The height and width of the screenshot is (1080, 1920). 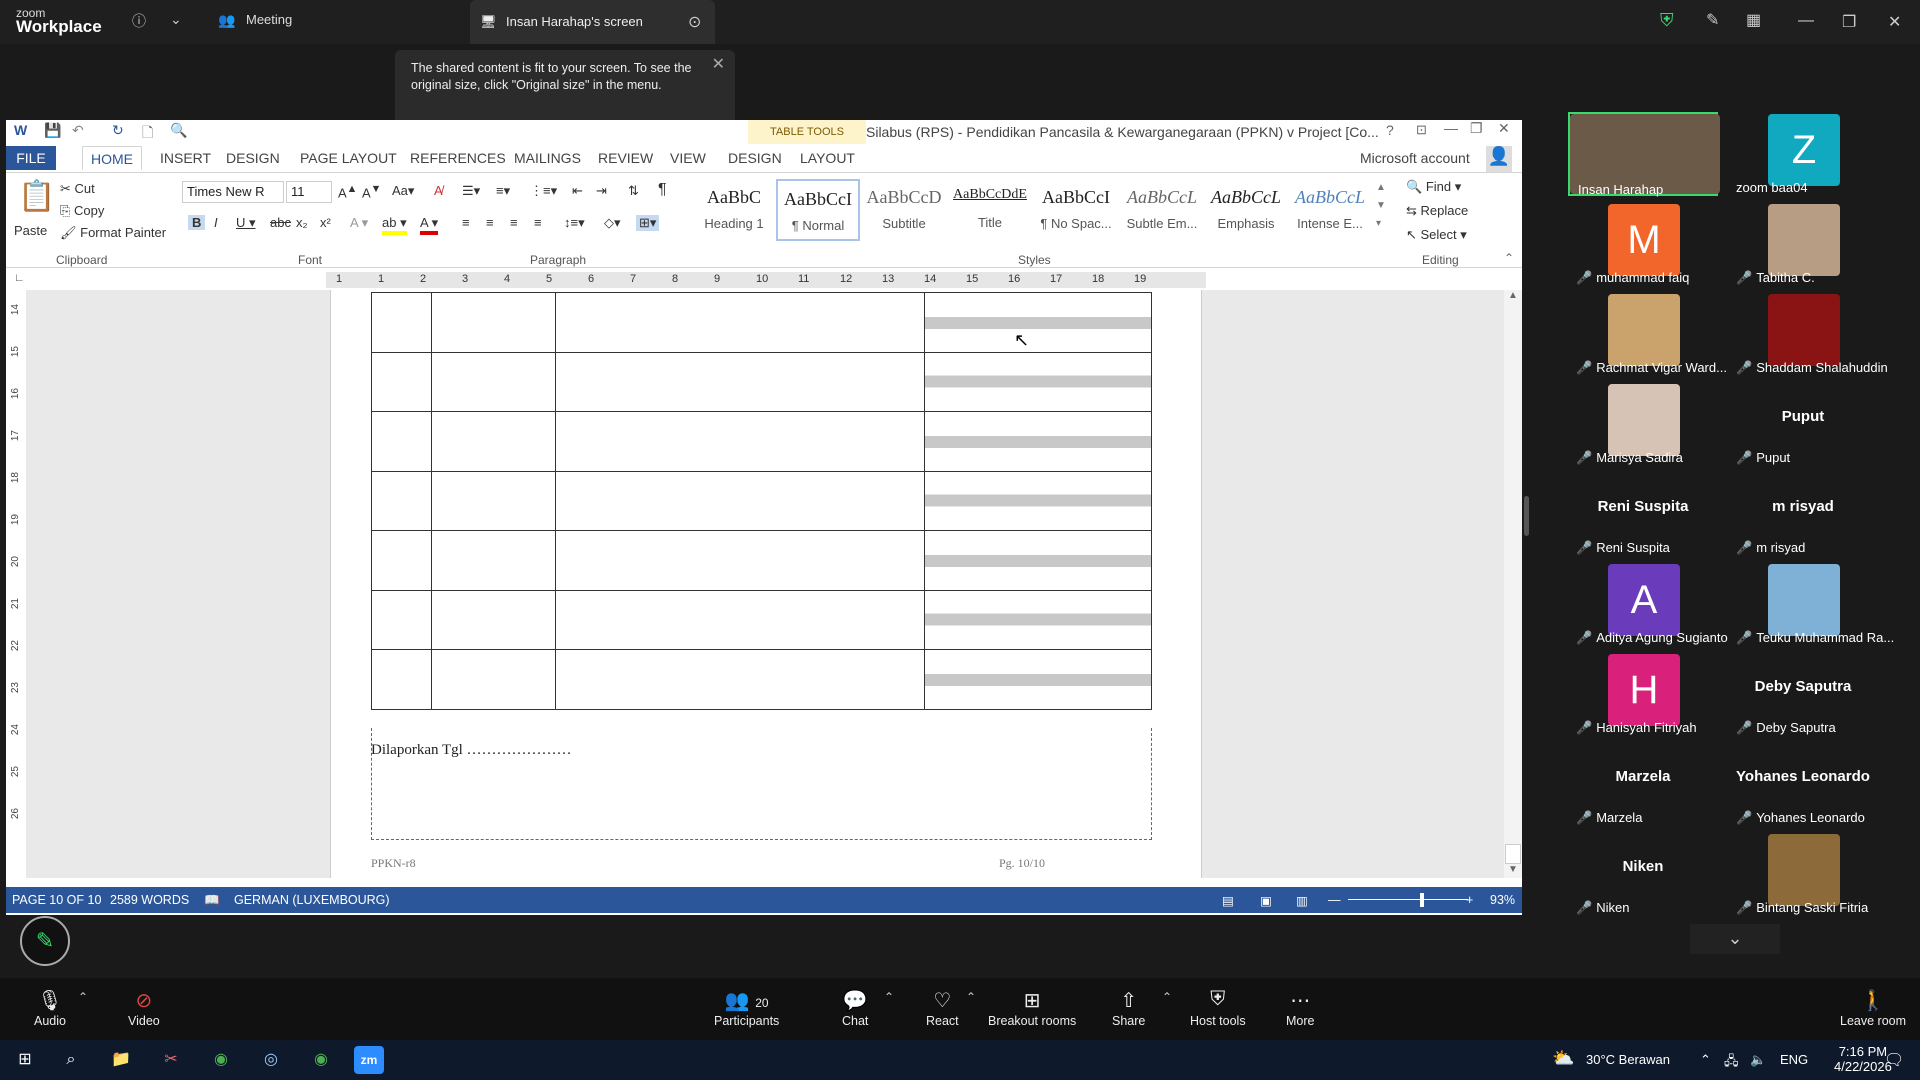 I want to click on word-minimize-icon: —, so click(x=1451, y=128).